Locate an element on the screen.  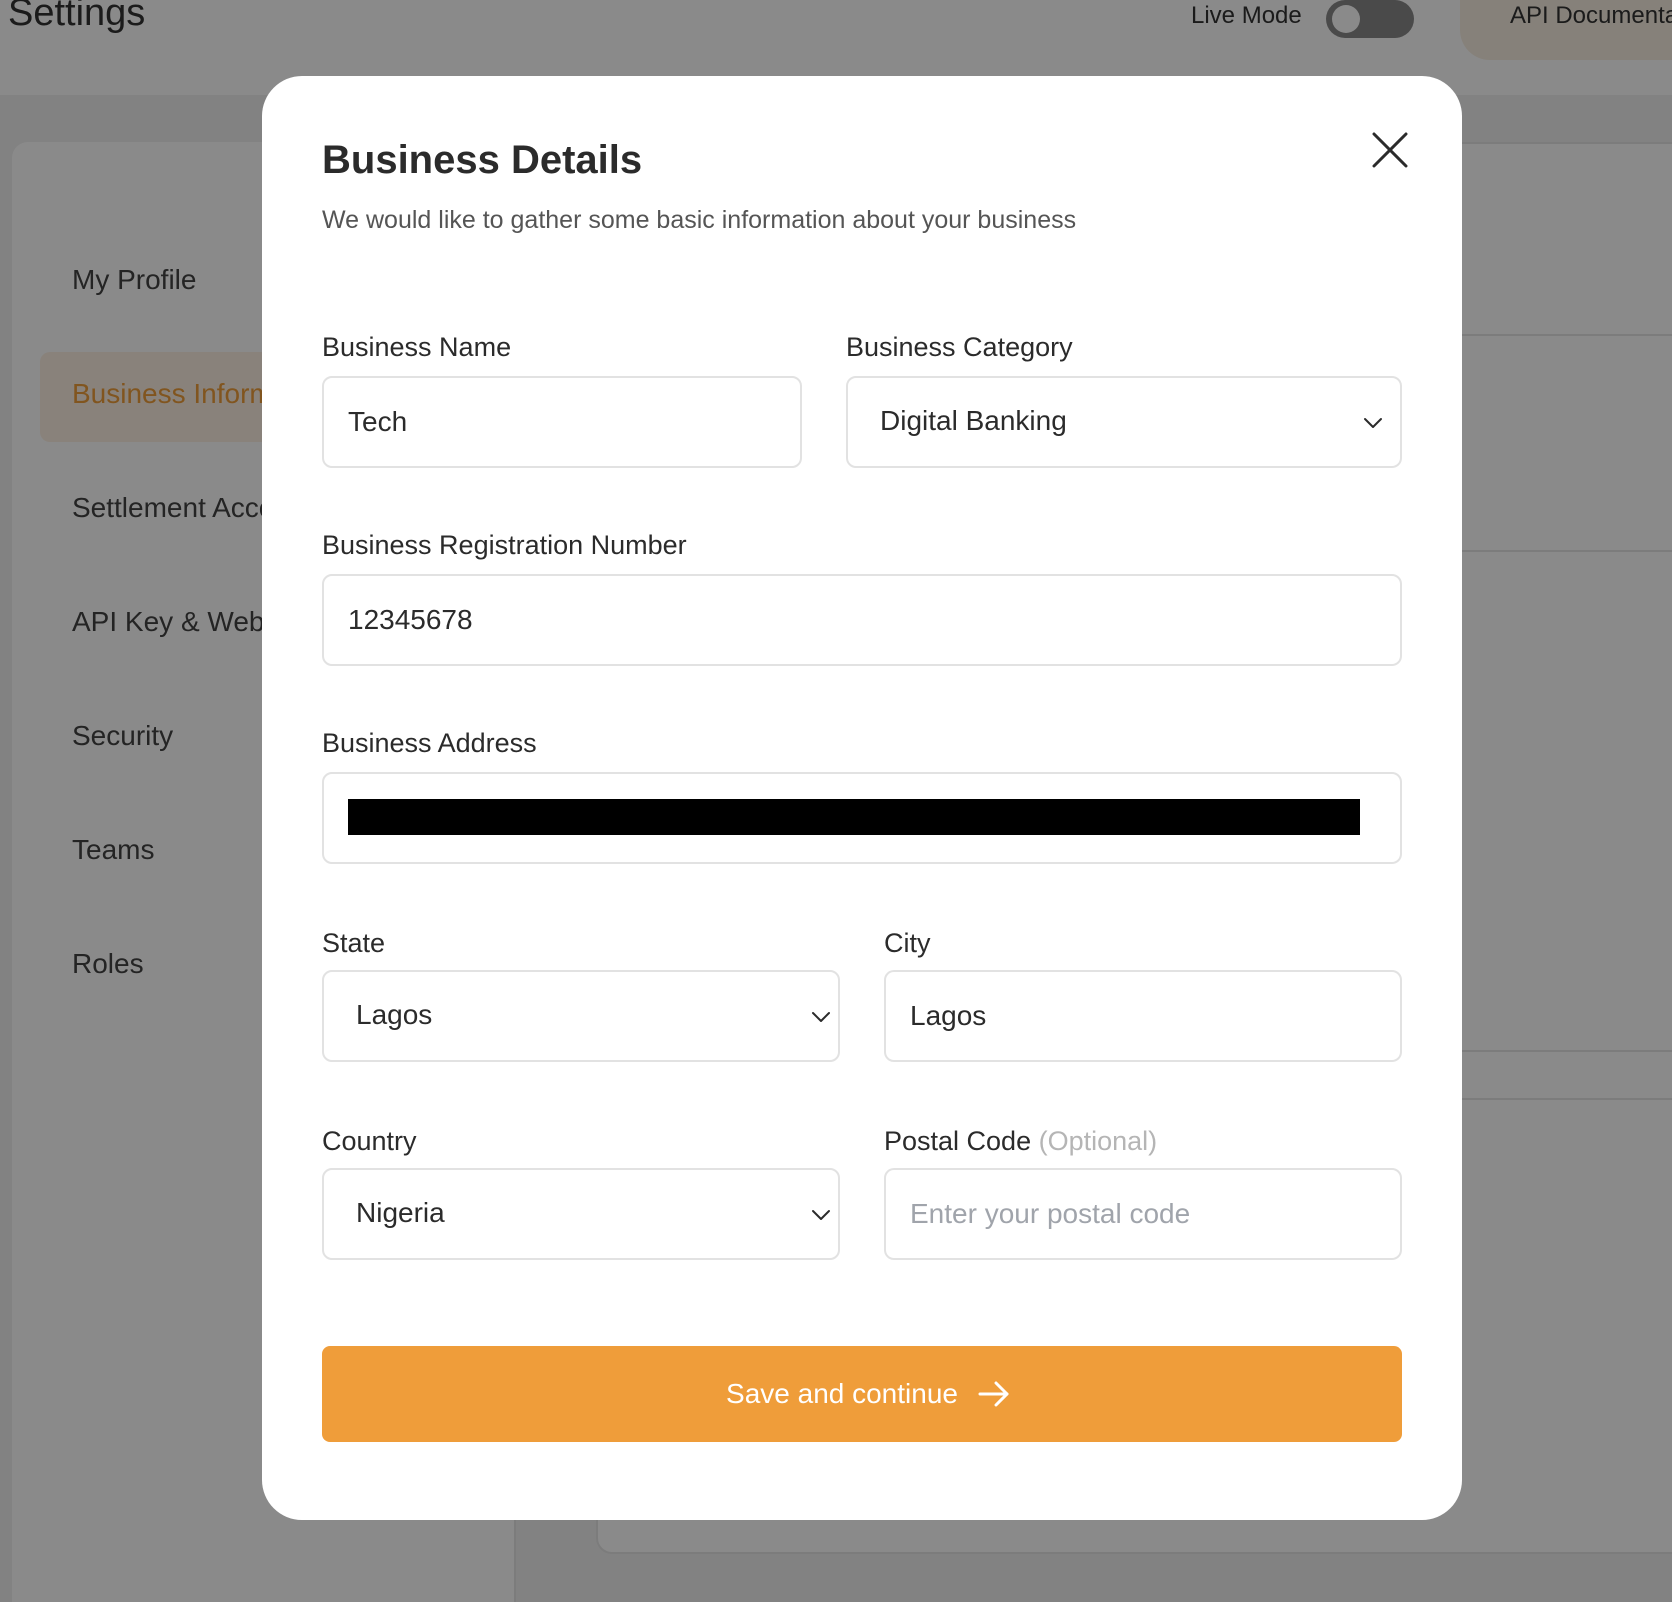
postal-code-label-text: Postal Code is located at coordinates (958, 1141).